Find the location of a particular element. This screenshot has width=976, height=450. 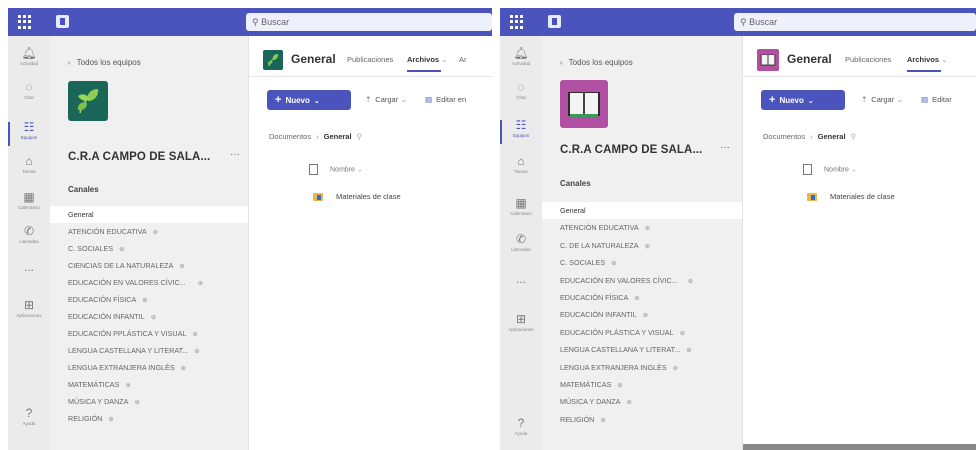

channel-label: General is located at coordinates (573, 210).